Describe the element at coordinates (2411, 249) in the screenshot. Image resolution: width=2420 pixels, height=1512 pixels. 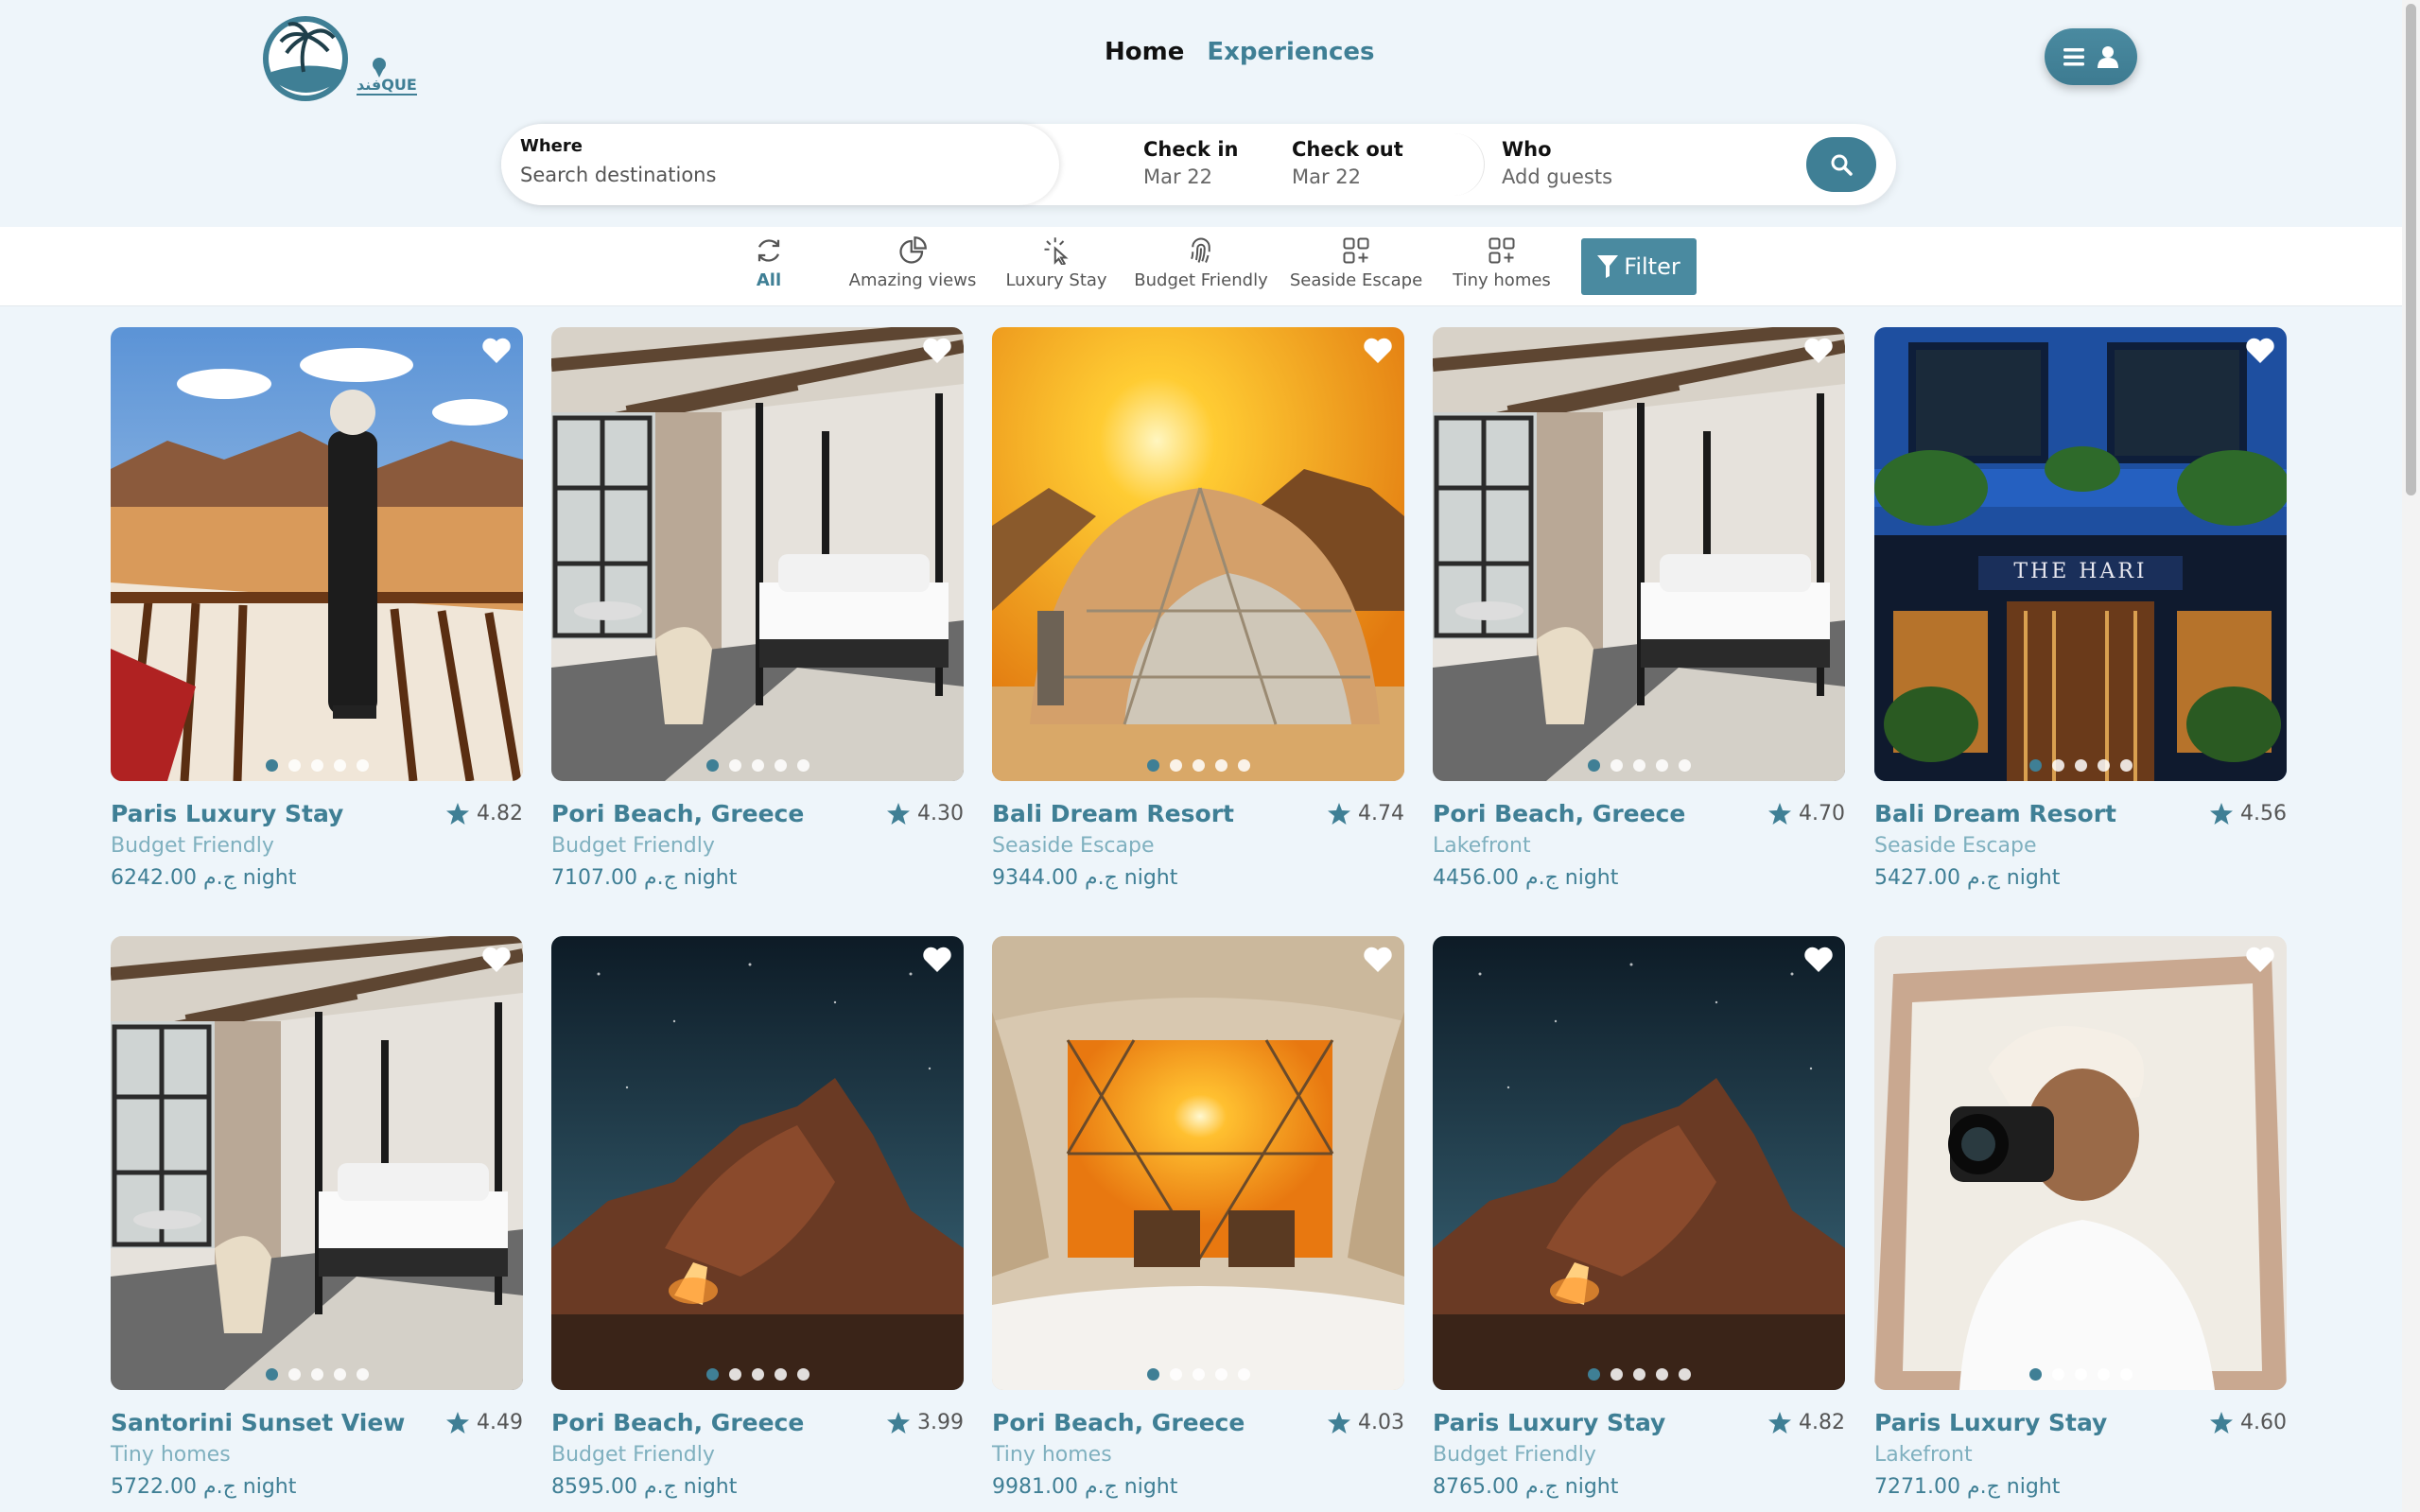
I see `scrollbar-thumb` at that location.